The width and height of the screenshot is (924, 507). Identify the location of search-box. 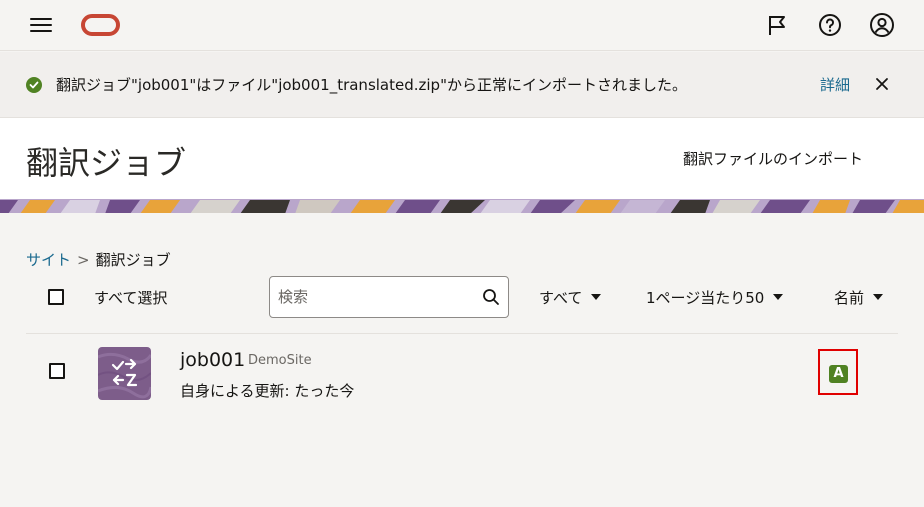
(389, 297).